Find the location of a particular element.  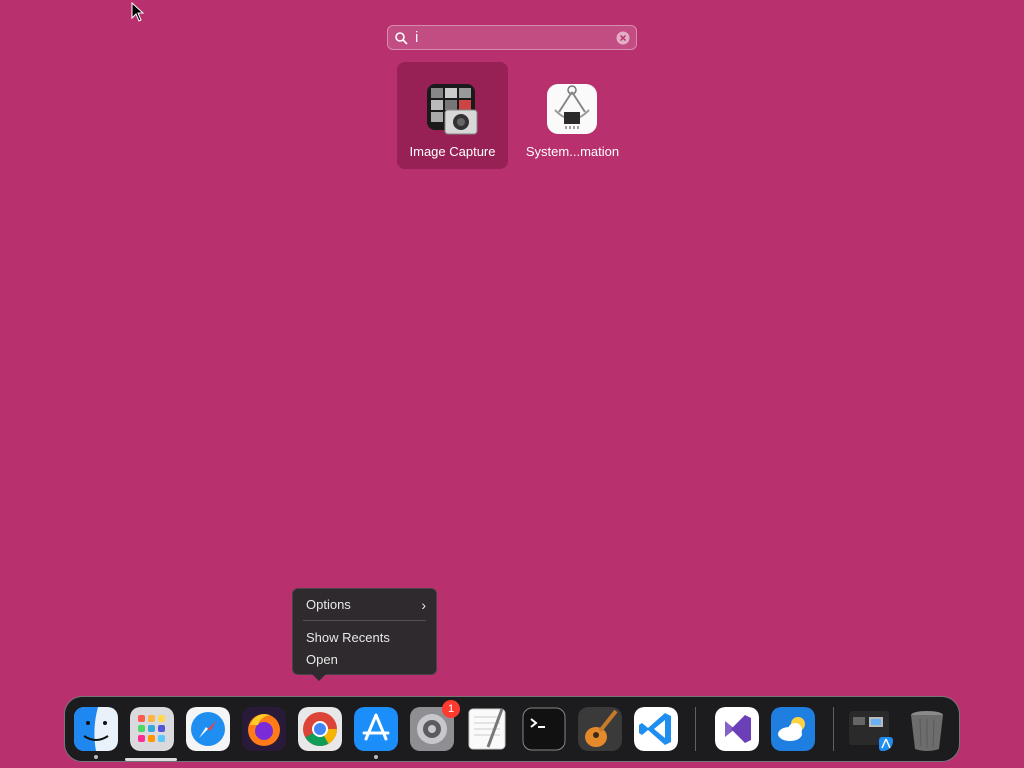

search-query: i is located at coordinates (417, 37).